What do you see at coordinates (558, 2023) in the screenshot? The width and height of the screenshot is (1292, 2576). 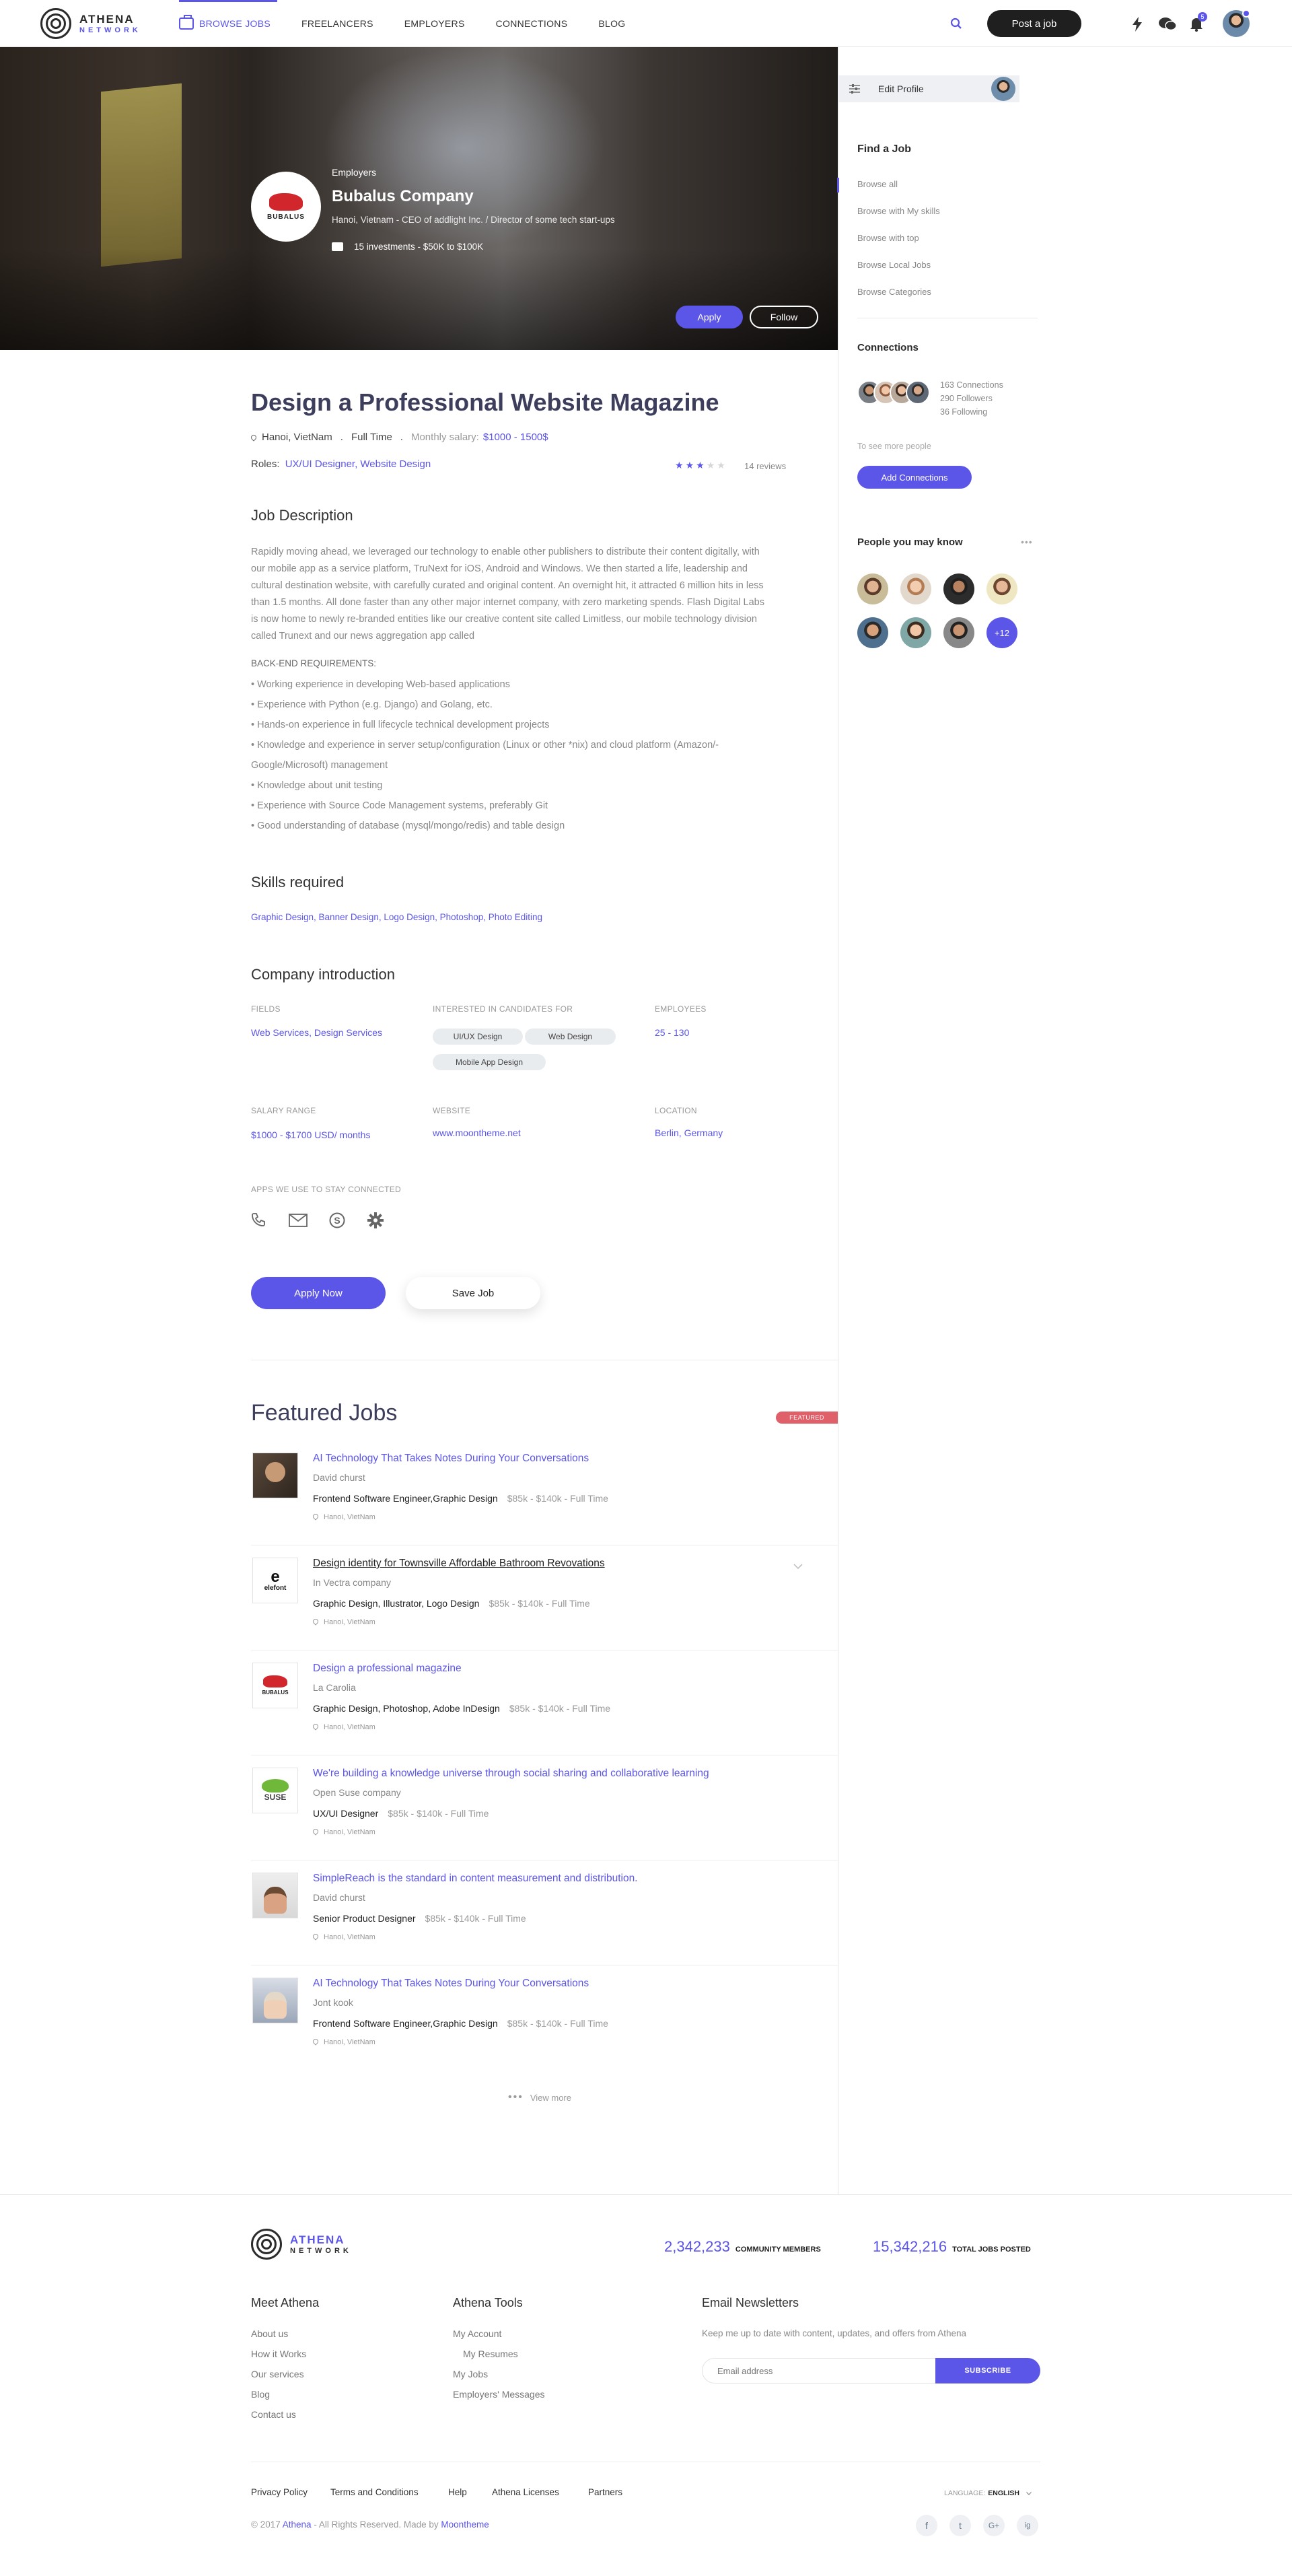 I see `featured-job-salary: $85k - $140k - Full Time` at bounding box center [558, 2023].